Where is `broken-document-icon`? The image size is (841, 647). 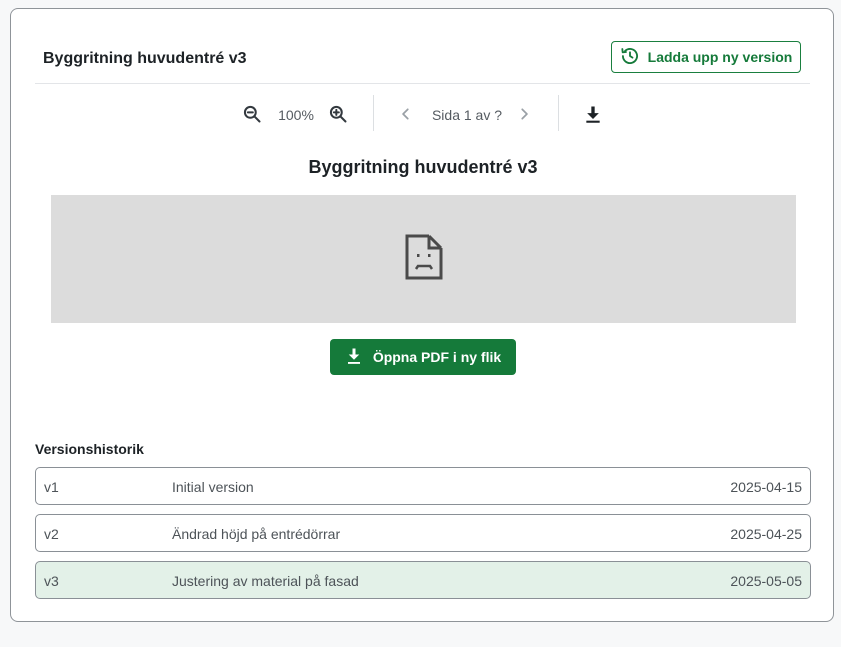 broken-document-icon is located at coordinates (424, 259).